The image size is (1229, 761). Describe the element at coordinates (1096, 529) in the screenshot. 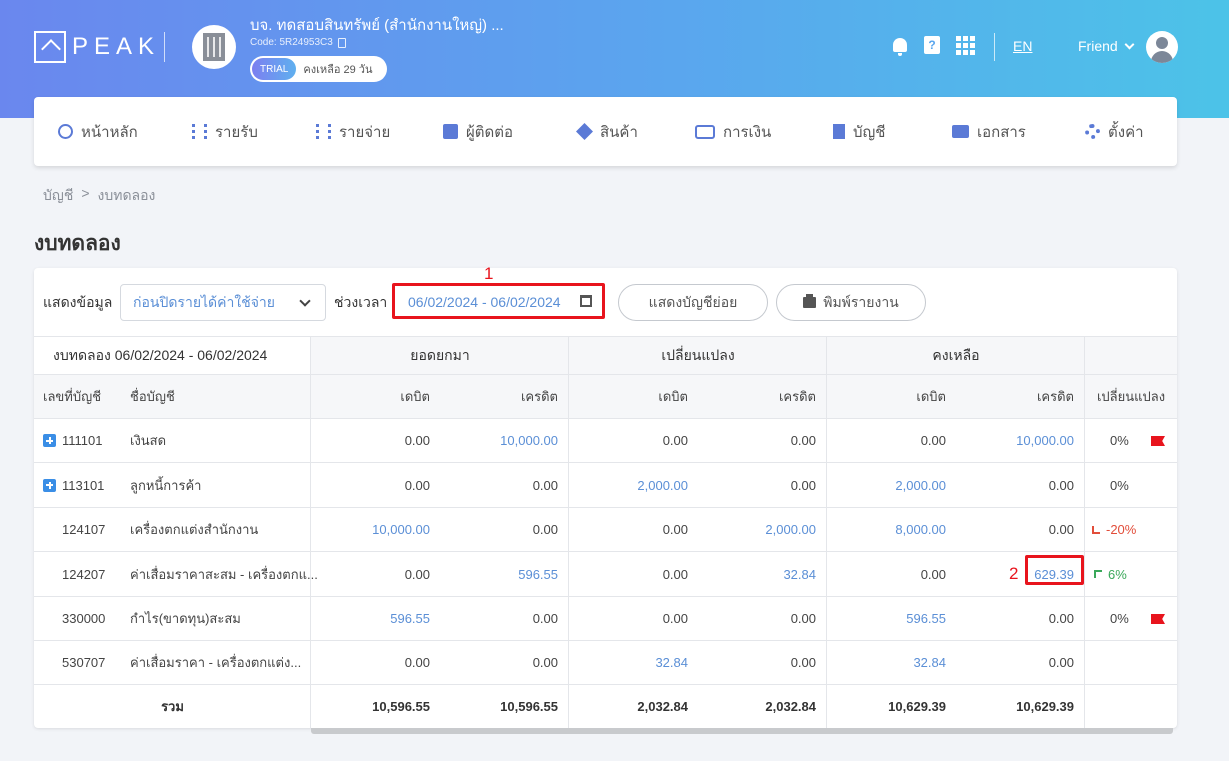

I see `trend-down-icon` at that location.